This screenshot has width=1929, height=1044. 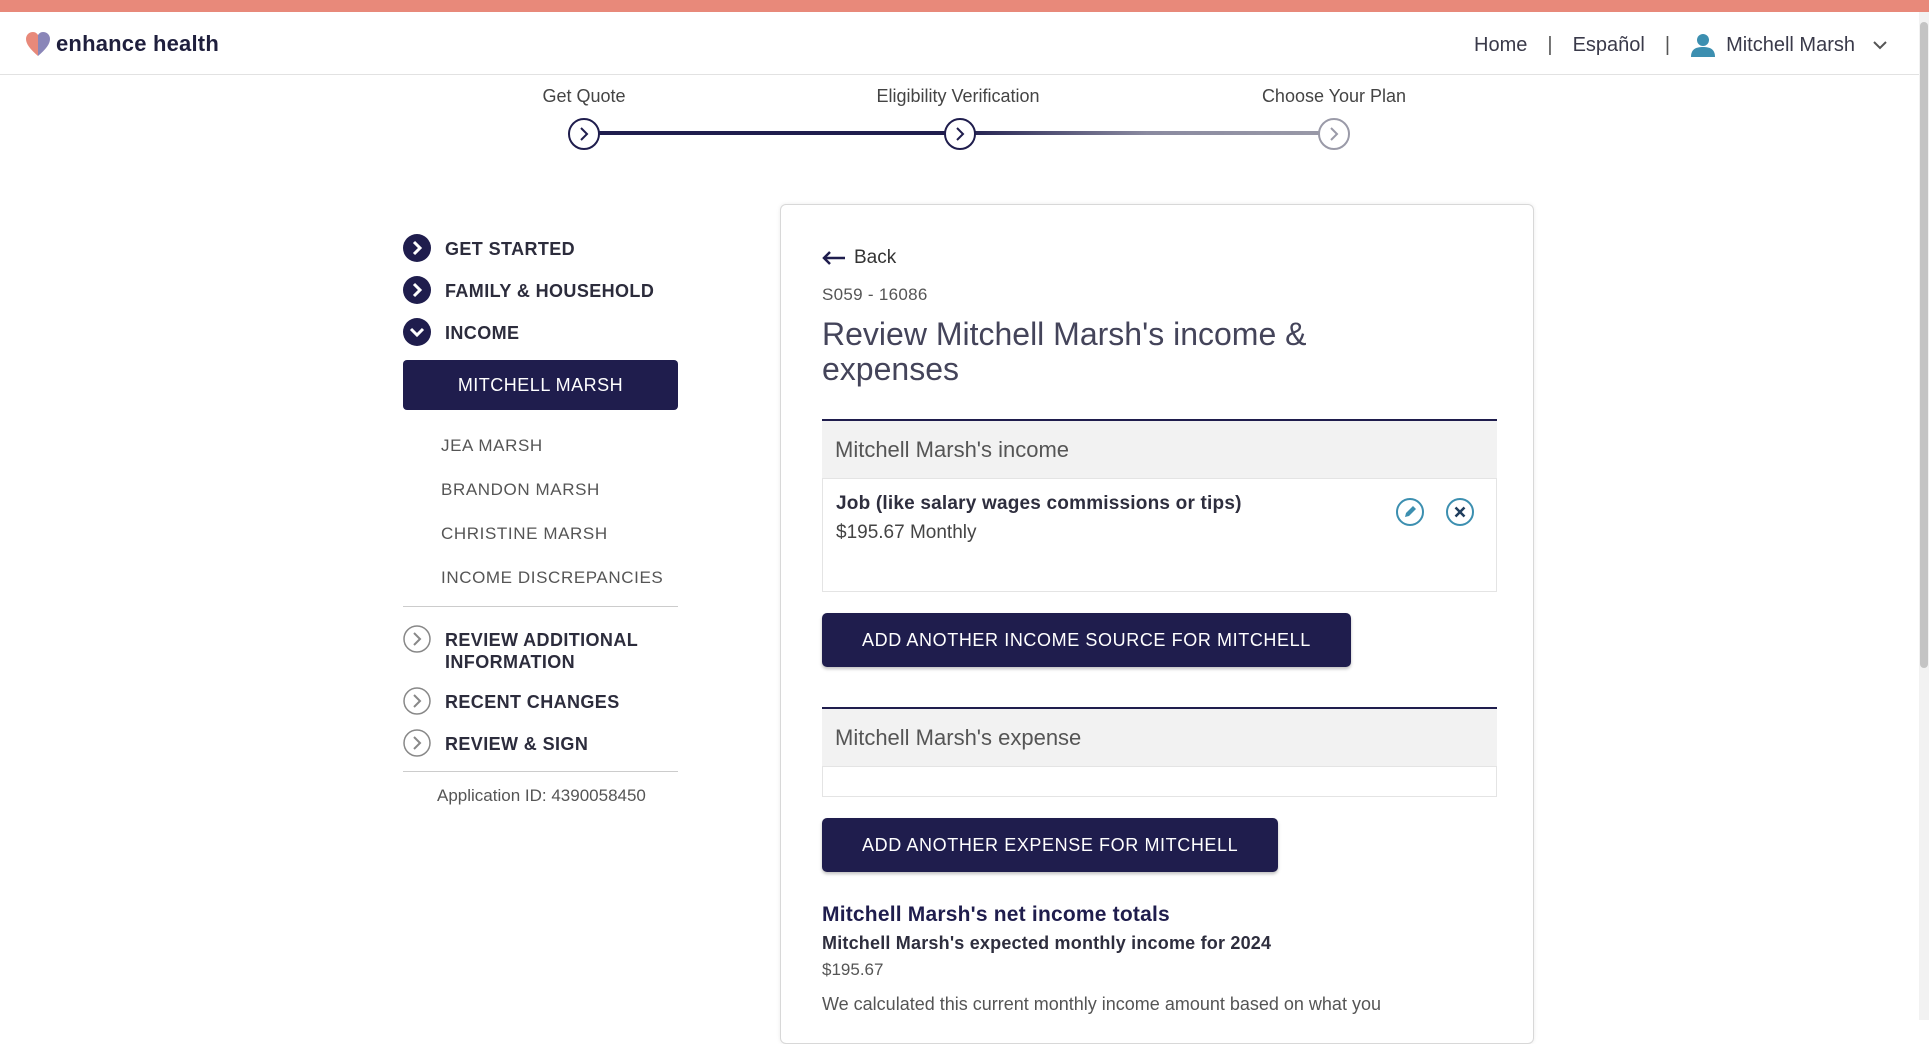 I want to click on sidebar-subitem-mitchell-marsh: MITCHELL MARSH, so click(x=540, y=385).